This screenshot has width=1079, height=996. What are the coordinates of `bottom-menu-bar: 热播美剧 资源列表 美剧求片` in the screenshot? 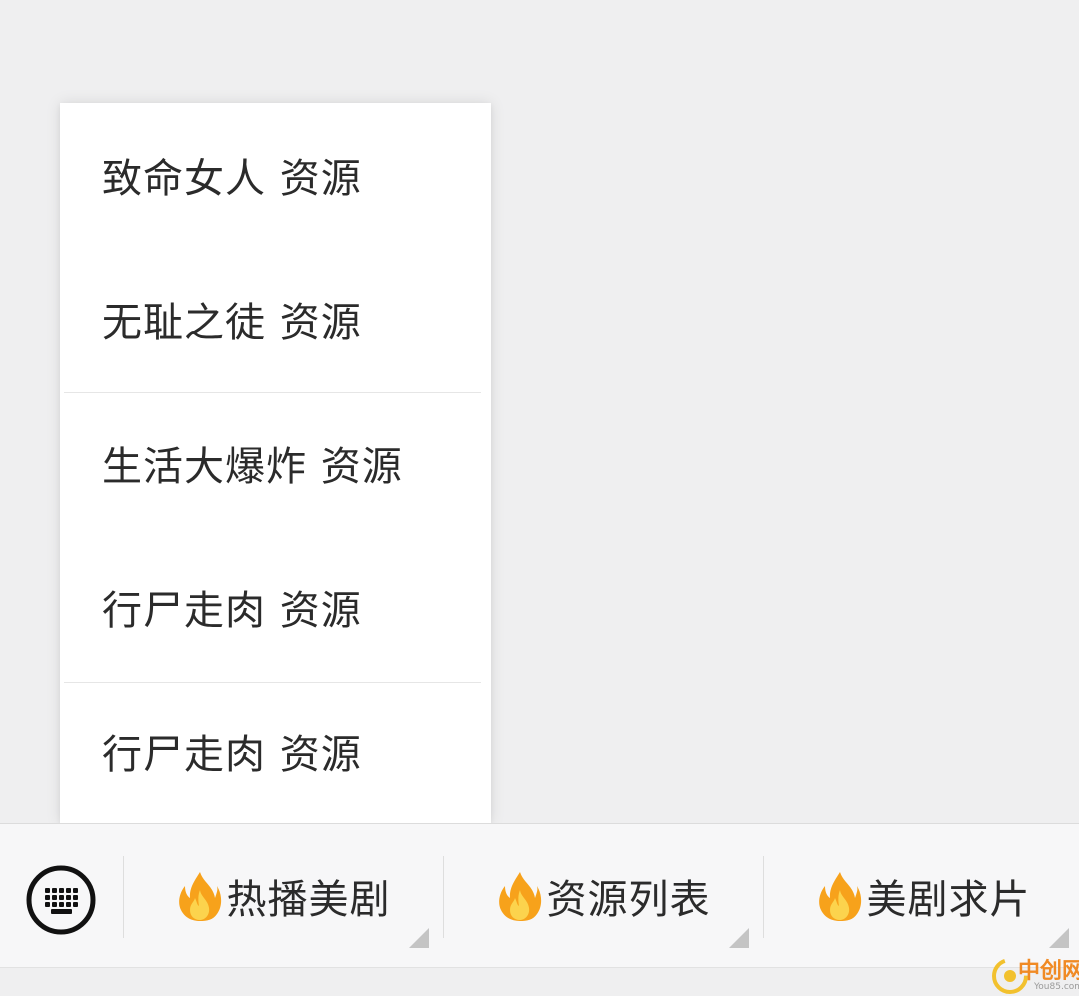 It's located at (539, 895).